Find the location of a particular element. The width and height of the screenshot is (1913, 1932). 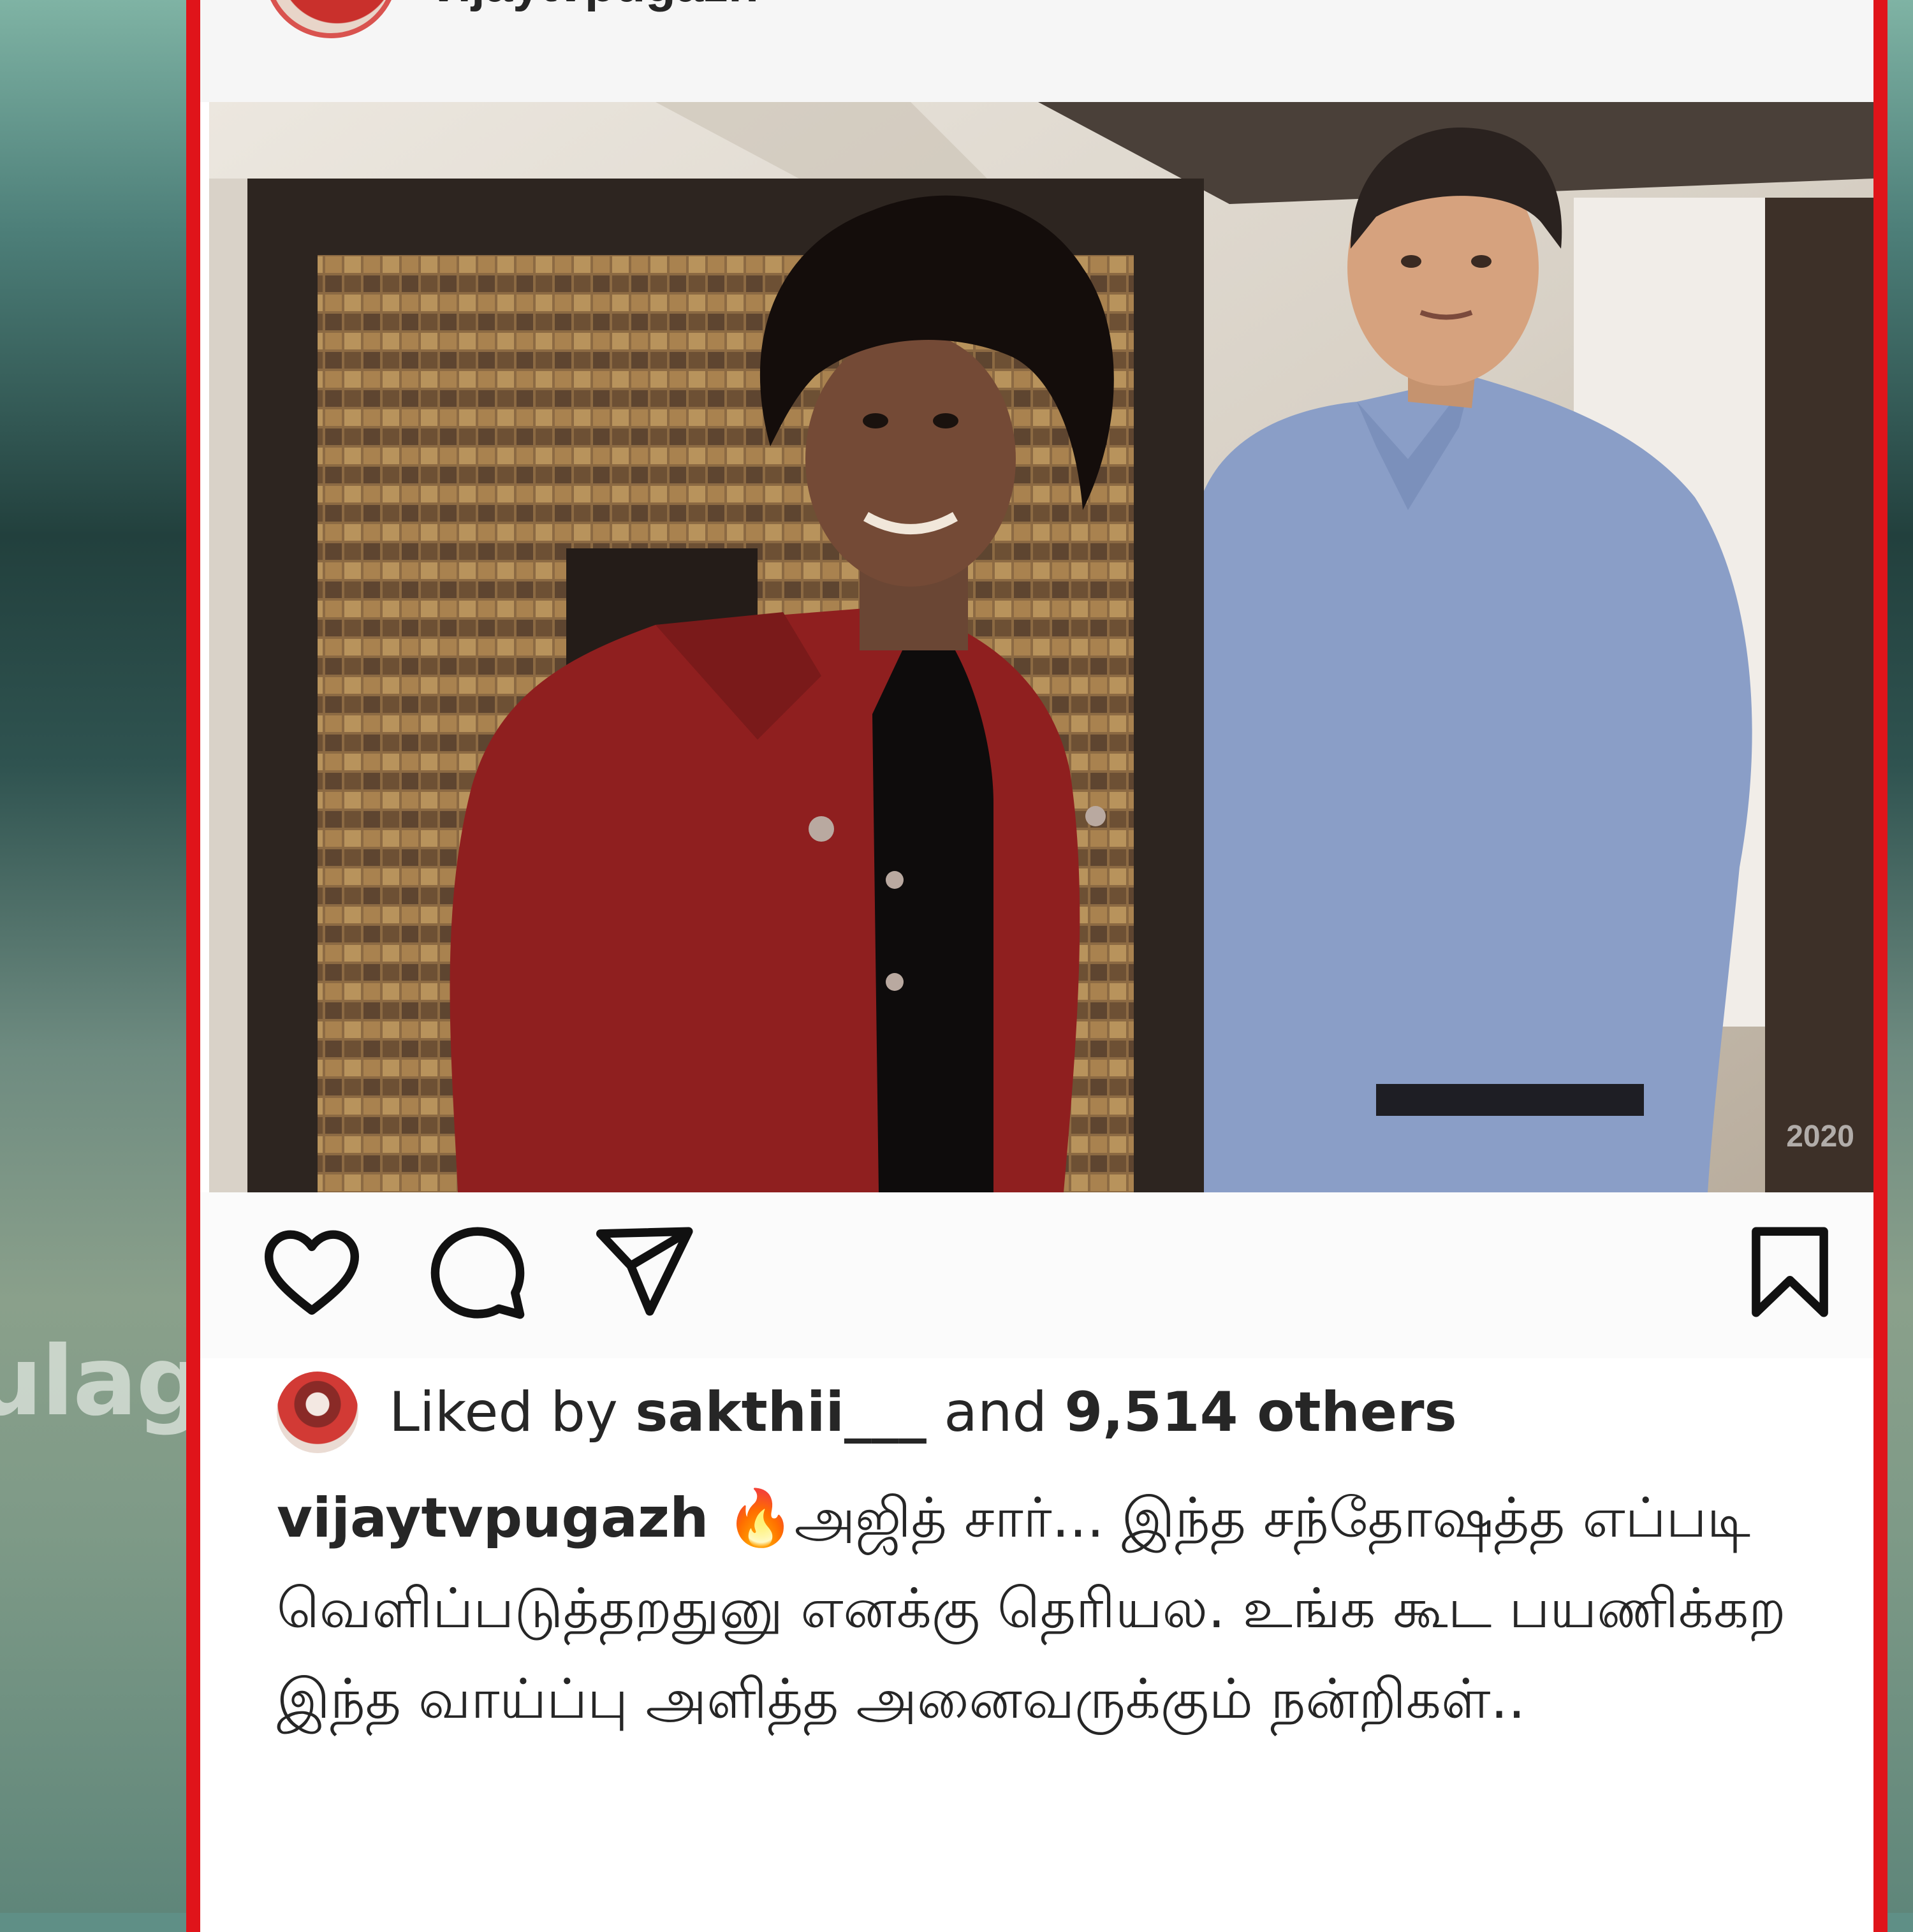

post-username: vijaytvpugazh is located at coordinates (594, 7).